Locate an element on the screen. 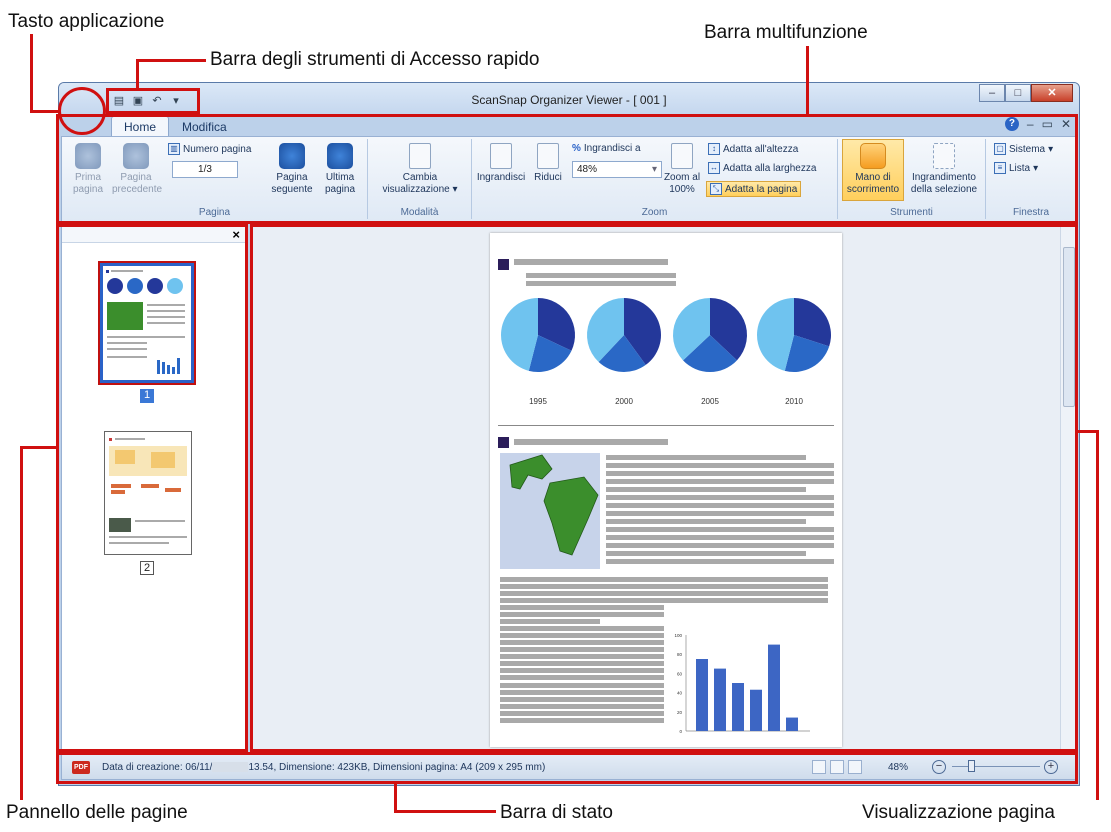  group-modalita: Cambia visualizzazione ▾ Modalità is located at coordinates (420, 179).